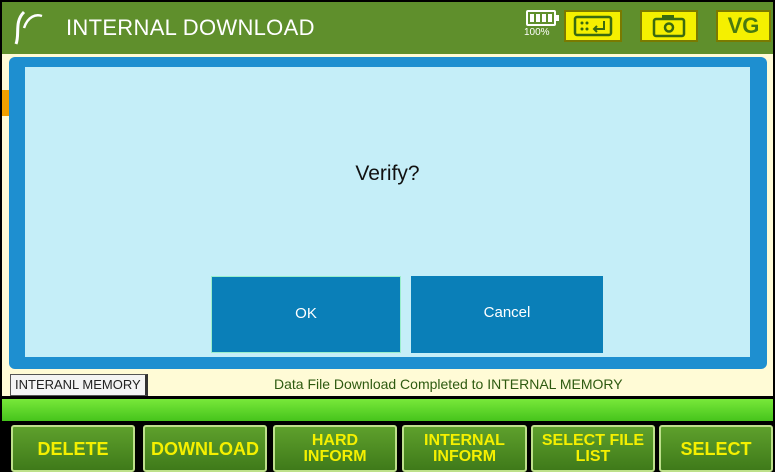  I want to click on vg-button: VG, so click(743, 26).